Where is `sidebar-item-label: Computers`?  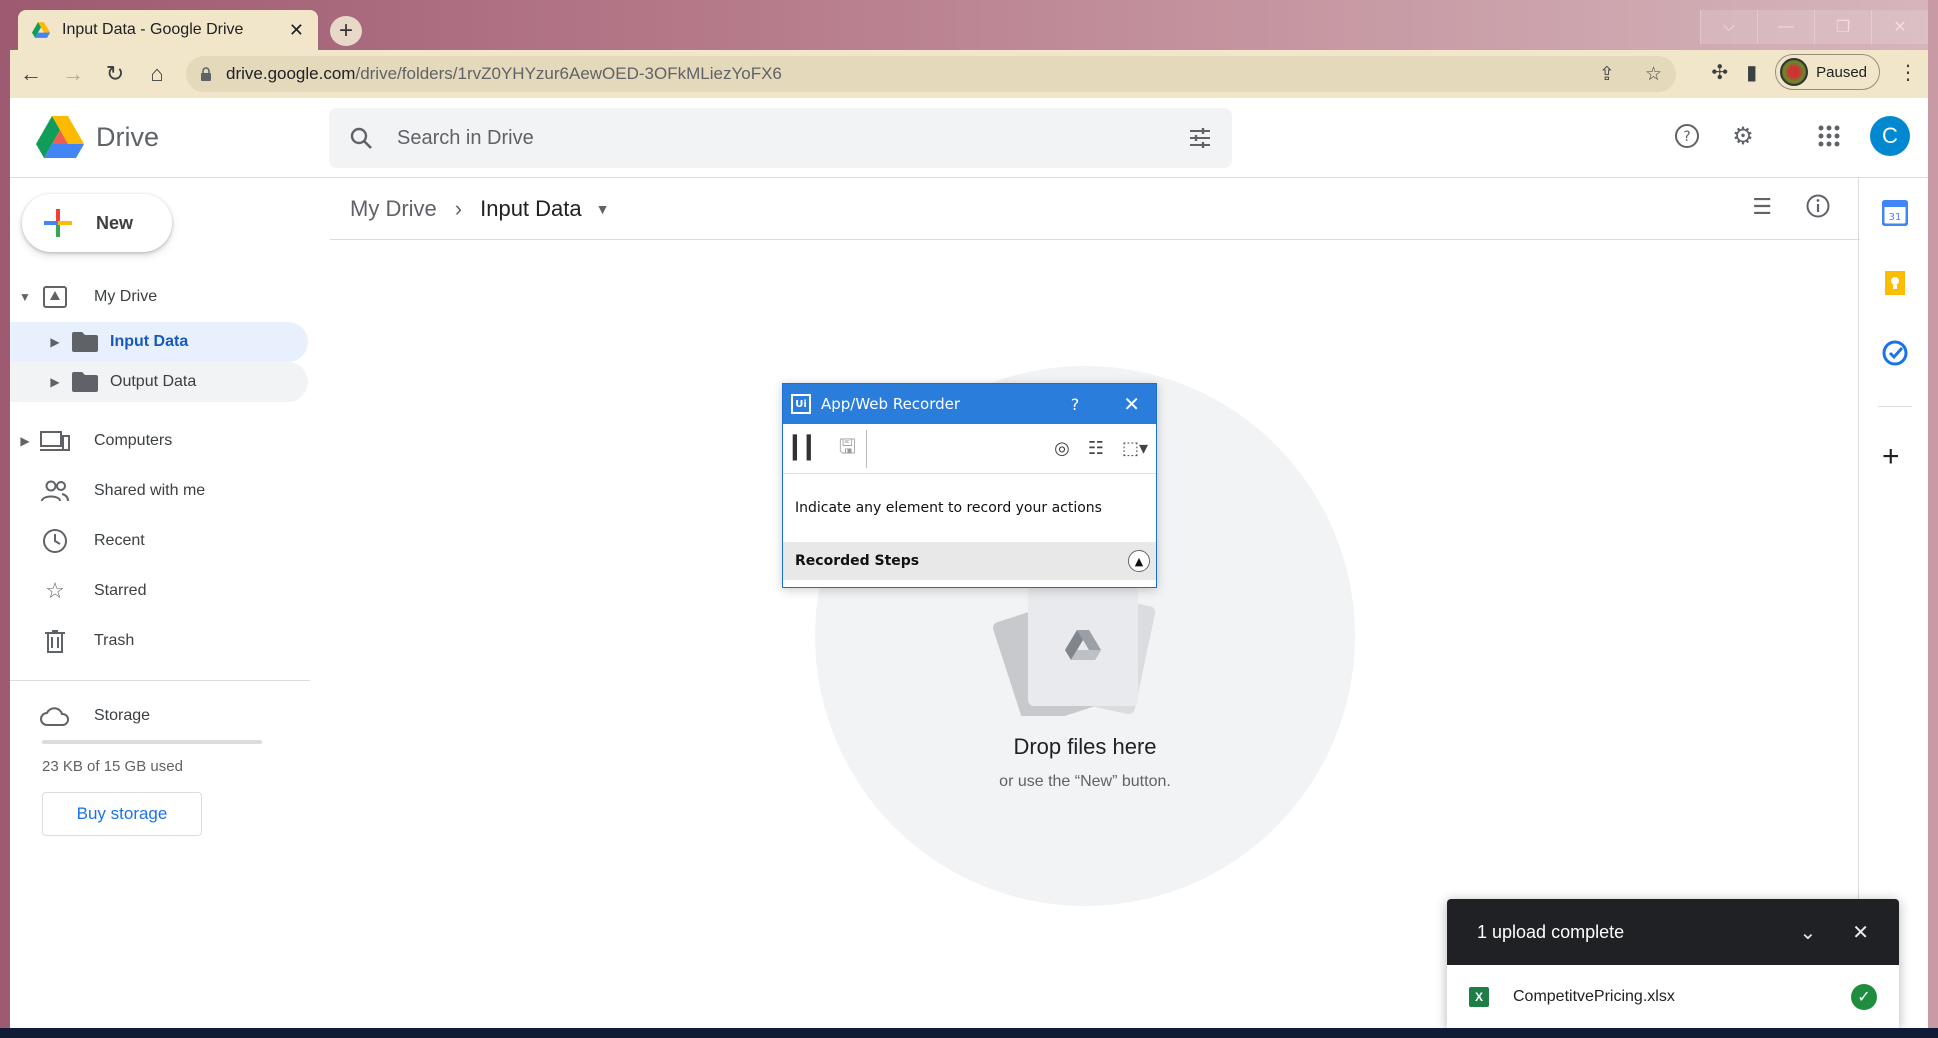
sidebar-item-label: Computers is located at coordinates (133, 440).